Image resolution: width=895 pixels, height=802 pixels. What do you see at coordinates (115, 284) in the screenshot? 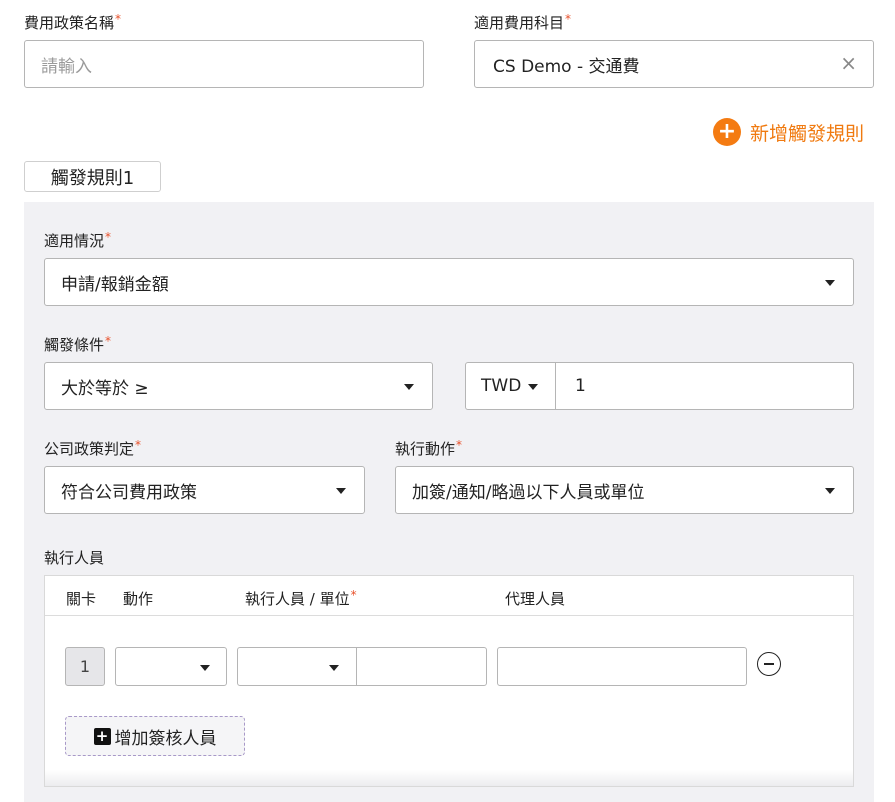
I see `applicable-case-value: 申請/報銷金額` at bounding box center [115, 284].